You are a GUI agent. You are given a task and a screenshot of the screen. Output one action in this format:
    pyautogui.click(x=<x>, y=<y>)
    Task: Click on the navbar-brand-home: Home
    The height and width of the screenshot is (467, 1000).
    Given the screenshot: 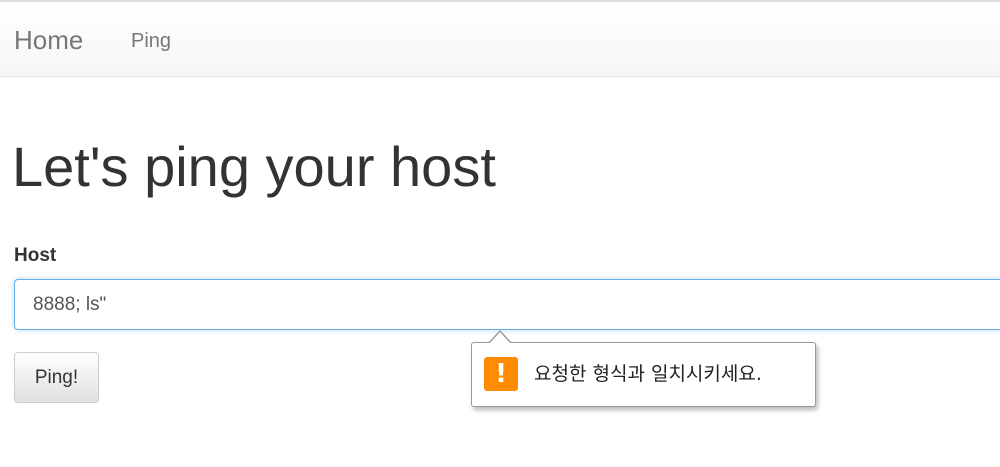 What is the action you would take?
    pyautogui.click(x=48, y=40)
    